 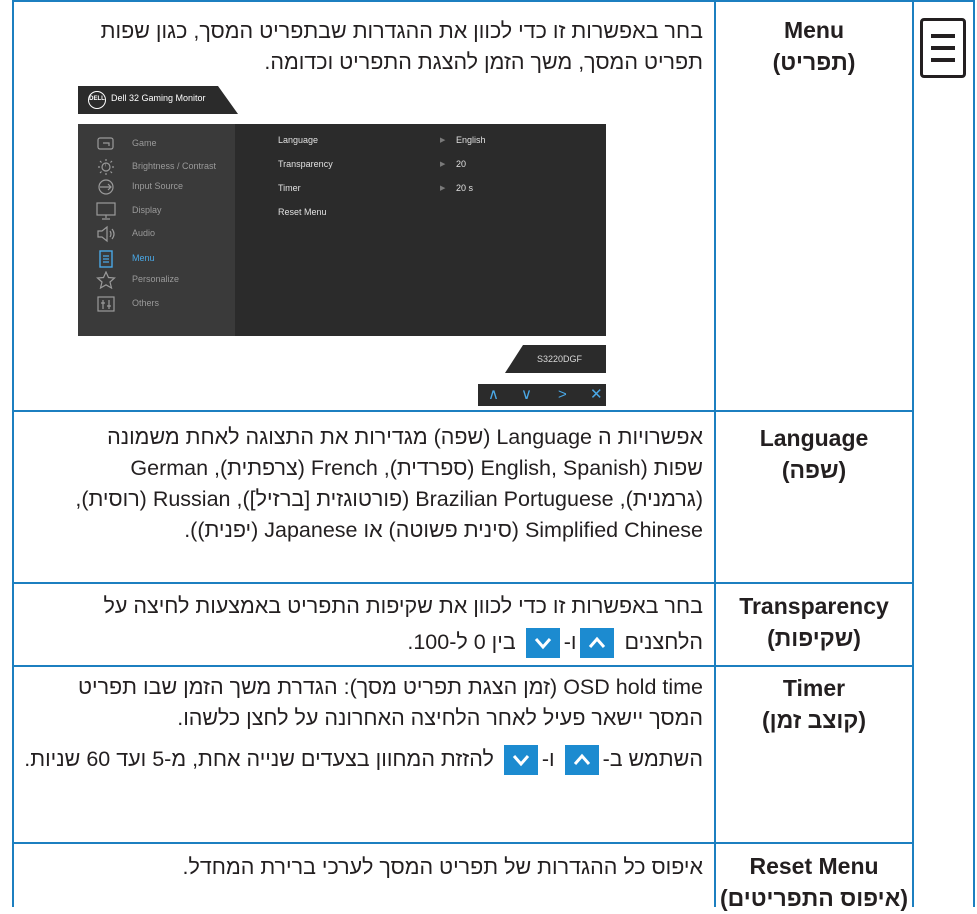 I want to click on menu-row-label: Menu (תפריט), so click(x=814, y=46).